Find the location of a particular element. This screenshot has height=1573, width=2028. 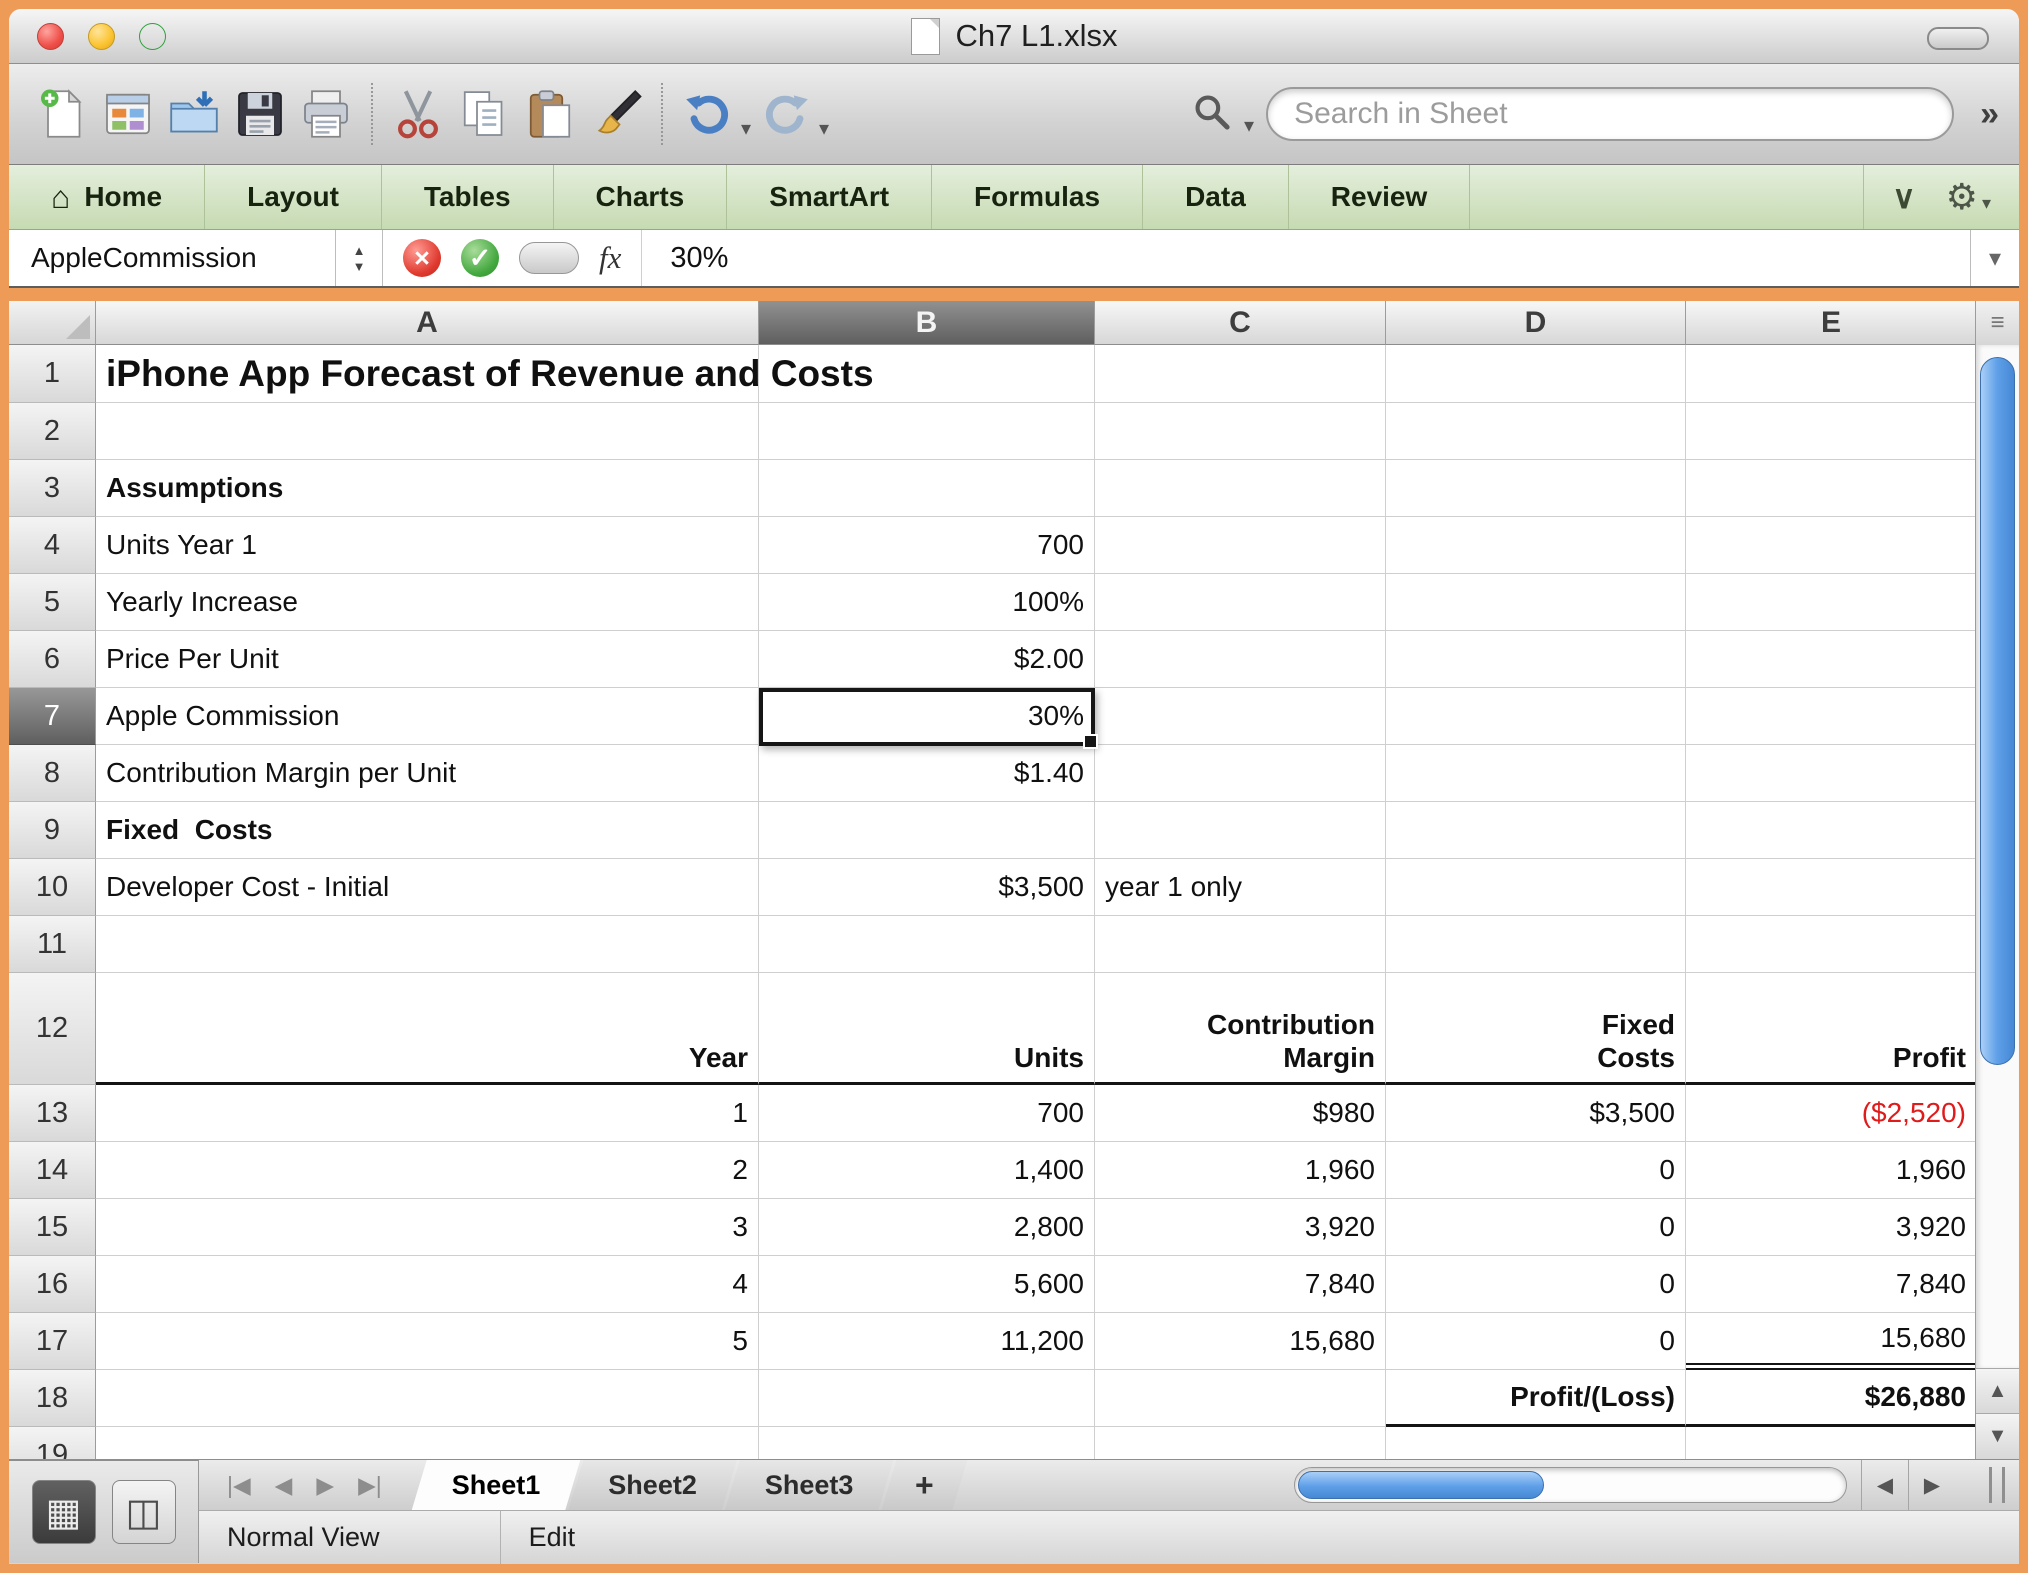

cell-E2 is located at coordinates (1831, 431).